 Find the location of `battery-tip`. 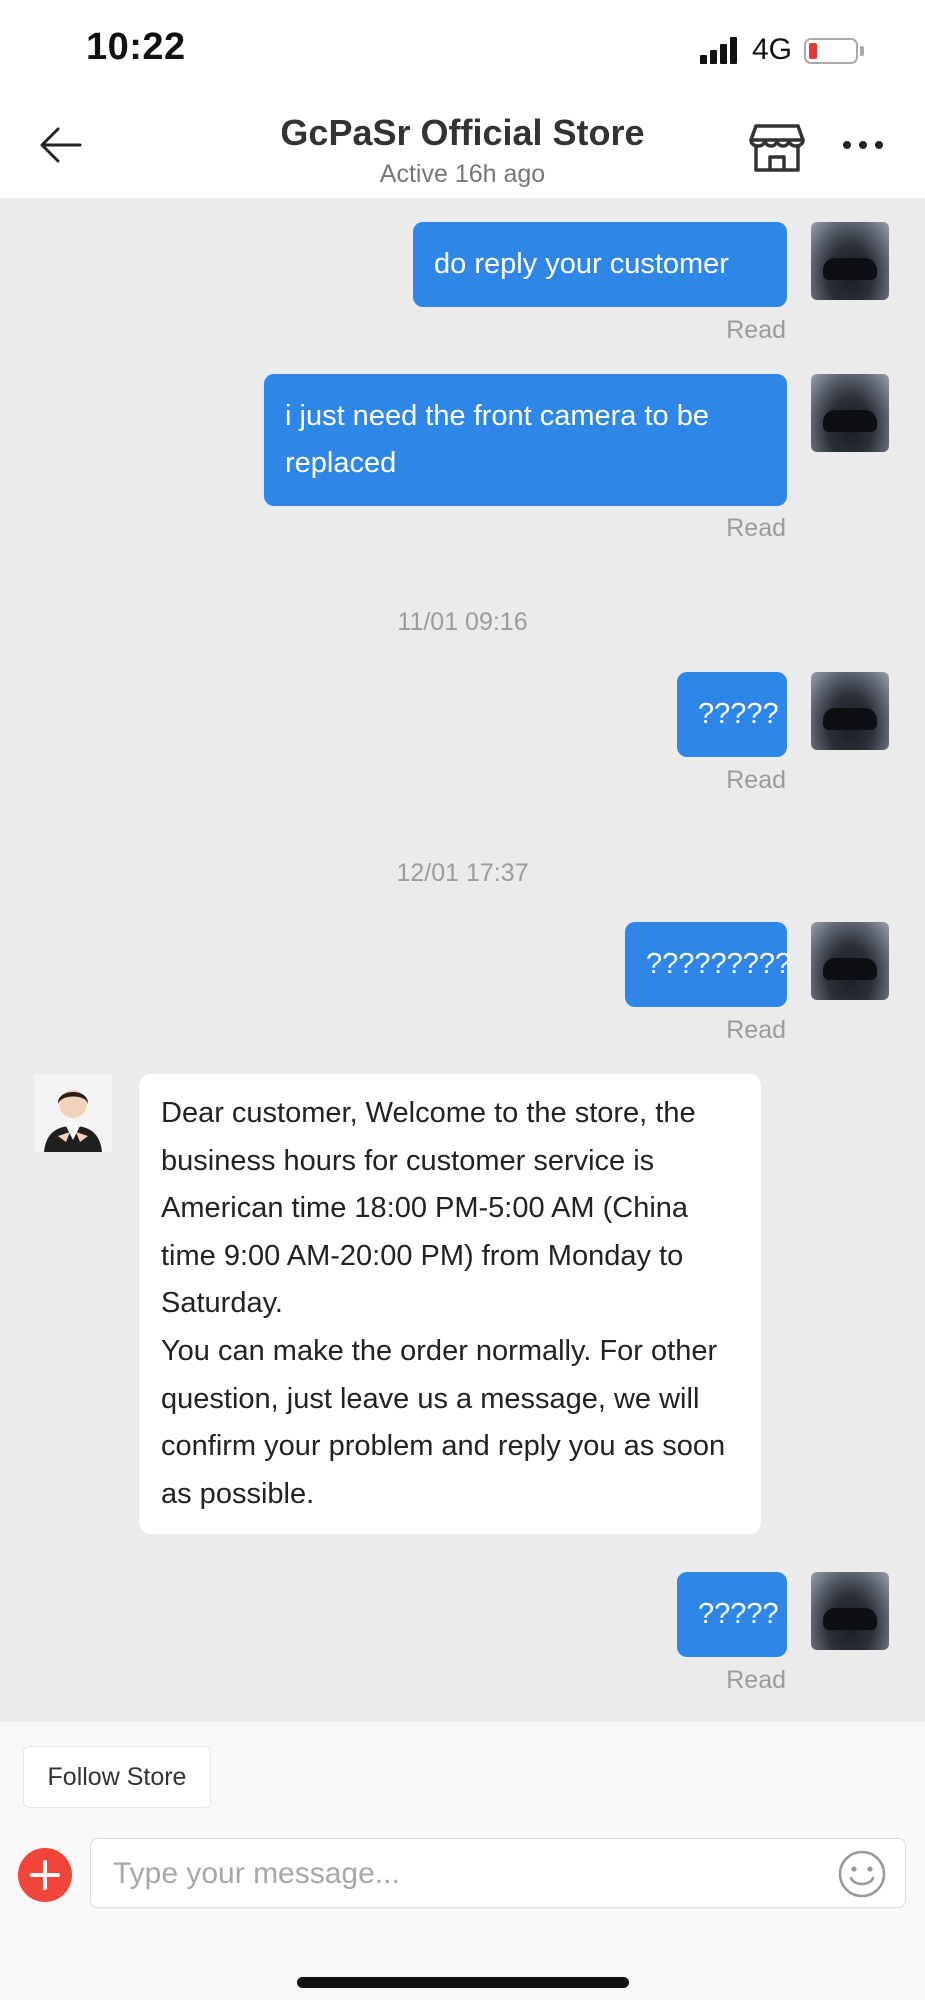

battery-tip is located at coordinates (862, 51).